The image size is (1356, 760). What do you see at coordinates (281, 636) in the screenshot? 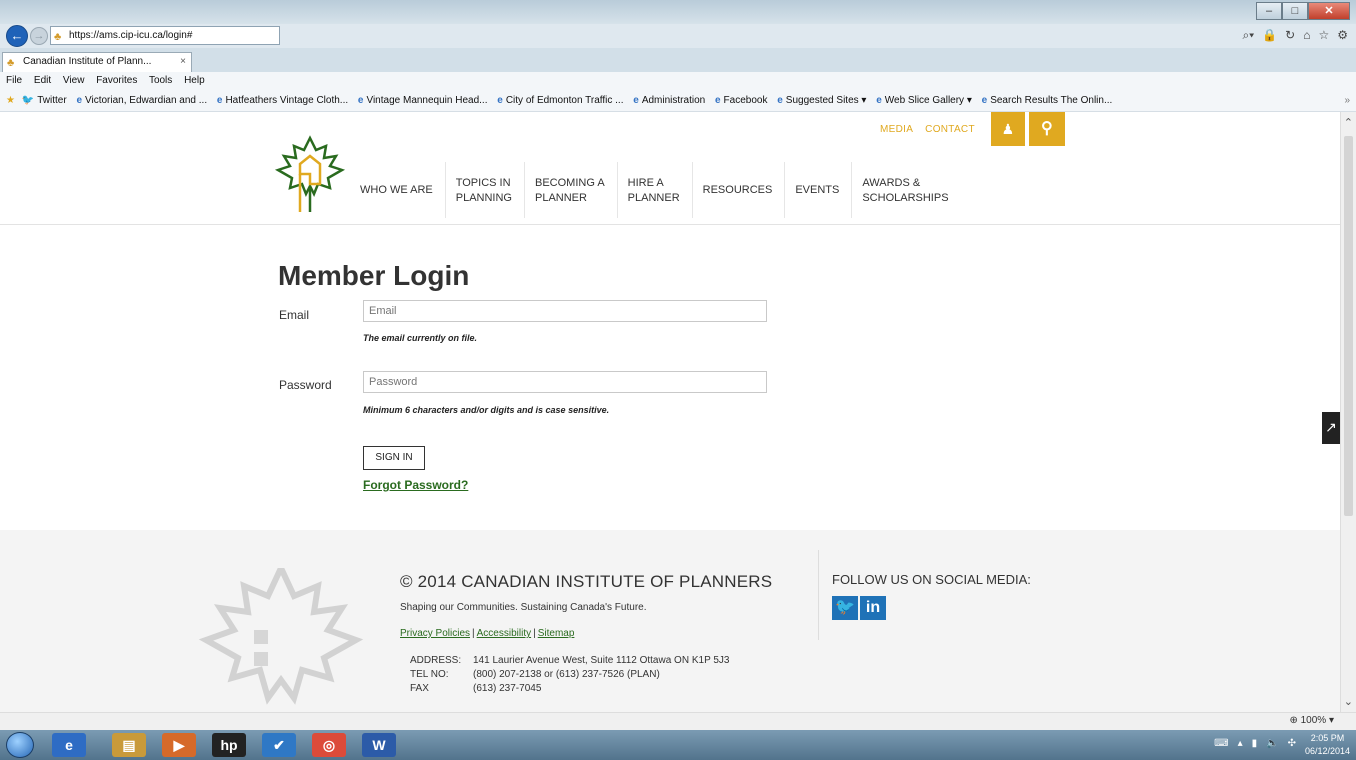
I see `footer-logo-icon` at bounding box center [281, 636].